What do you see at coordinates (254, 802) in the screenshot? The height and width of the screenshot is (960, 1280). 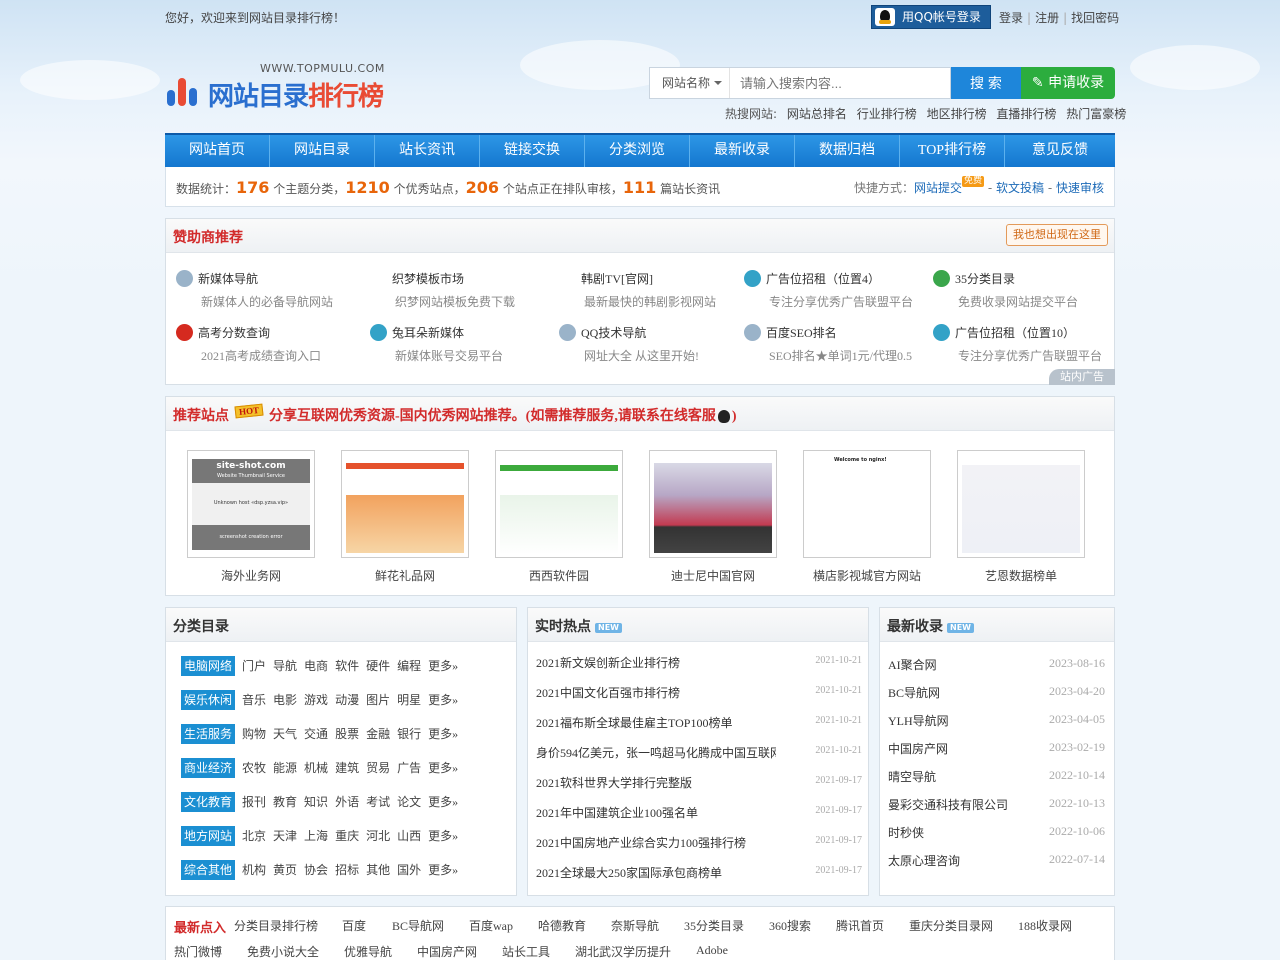 I see `category-link: 报刊` at bounding box center [254, 802].